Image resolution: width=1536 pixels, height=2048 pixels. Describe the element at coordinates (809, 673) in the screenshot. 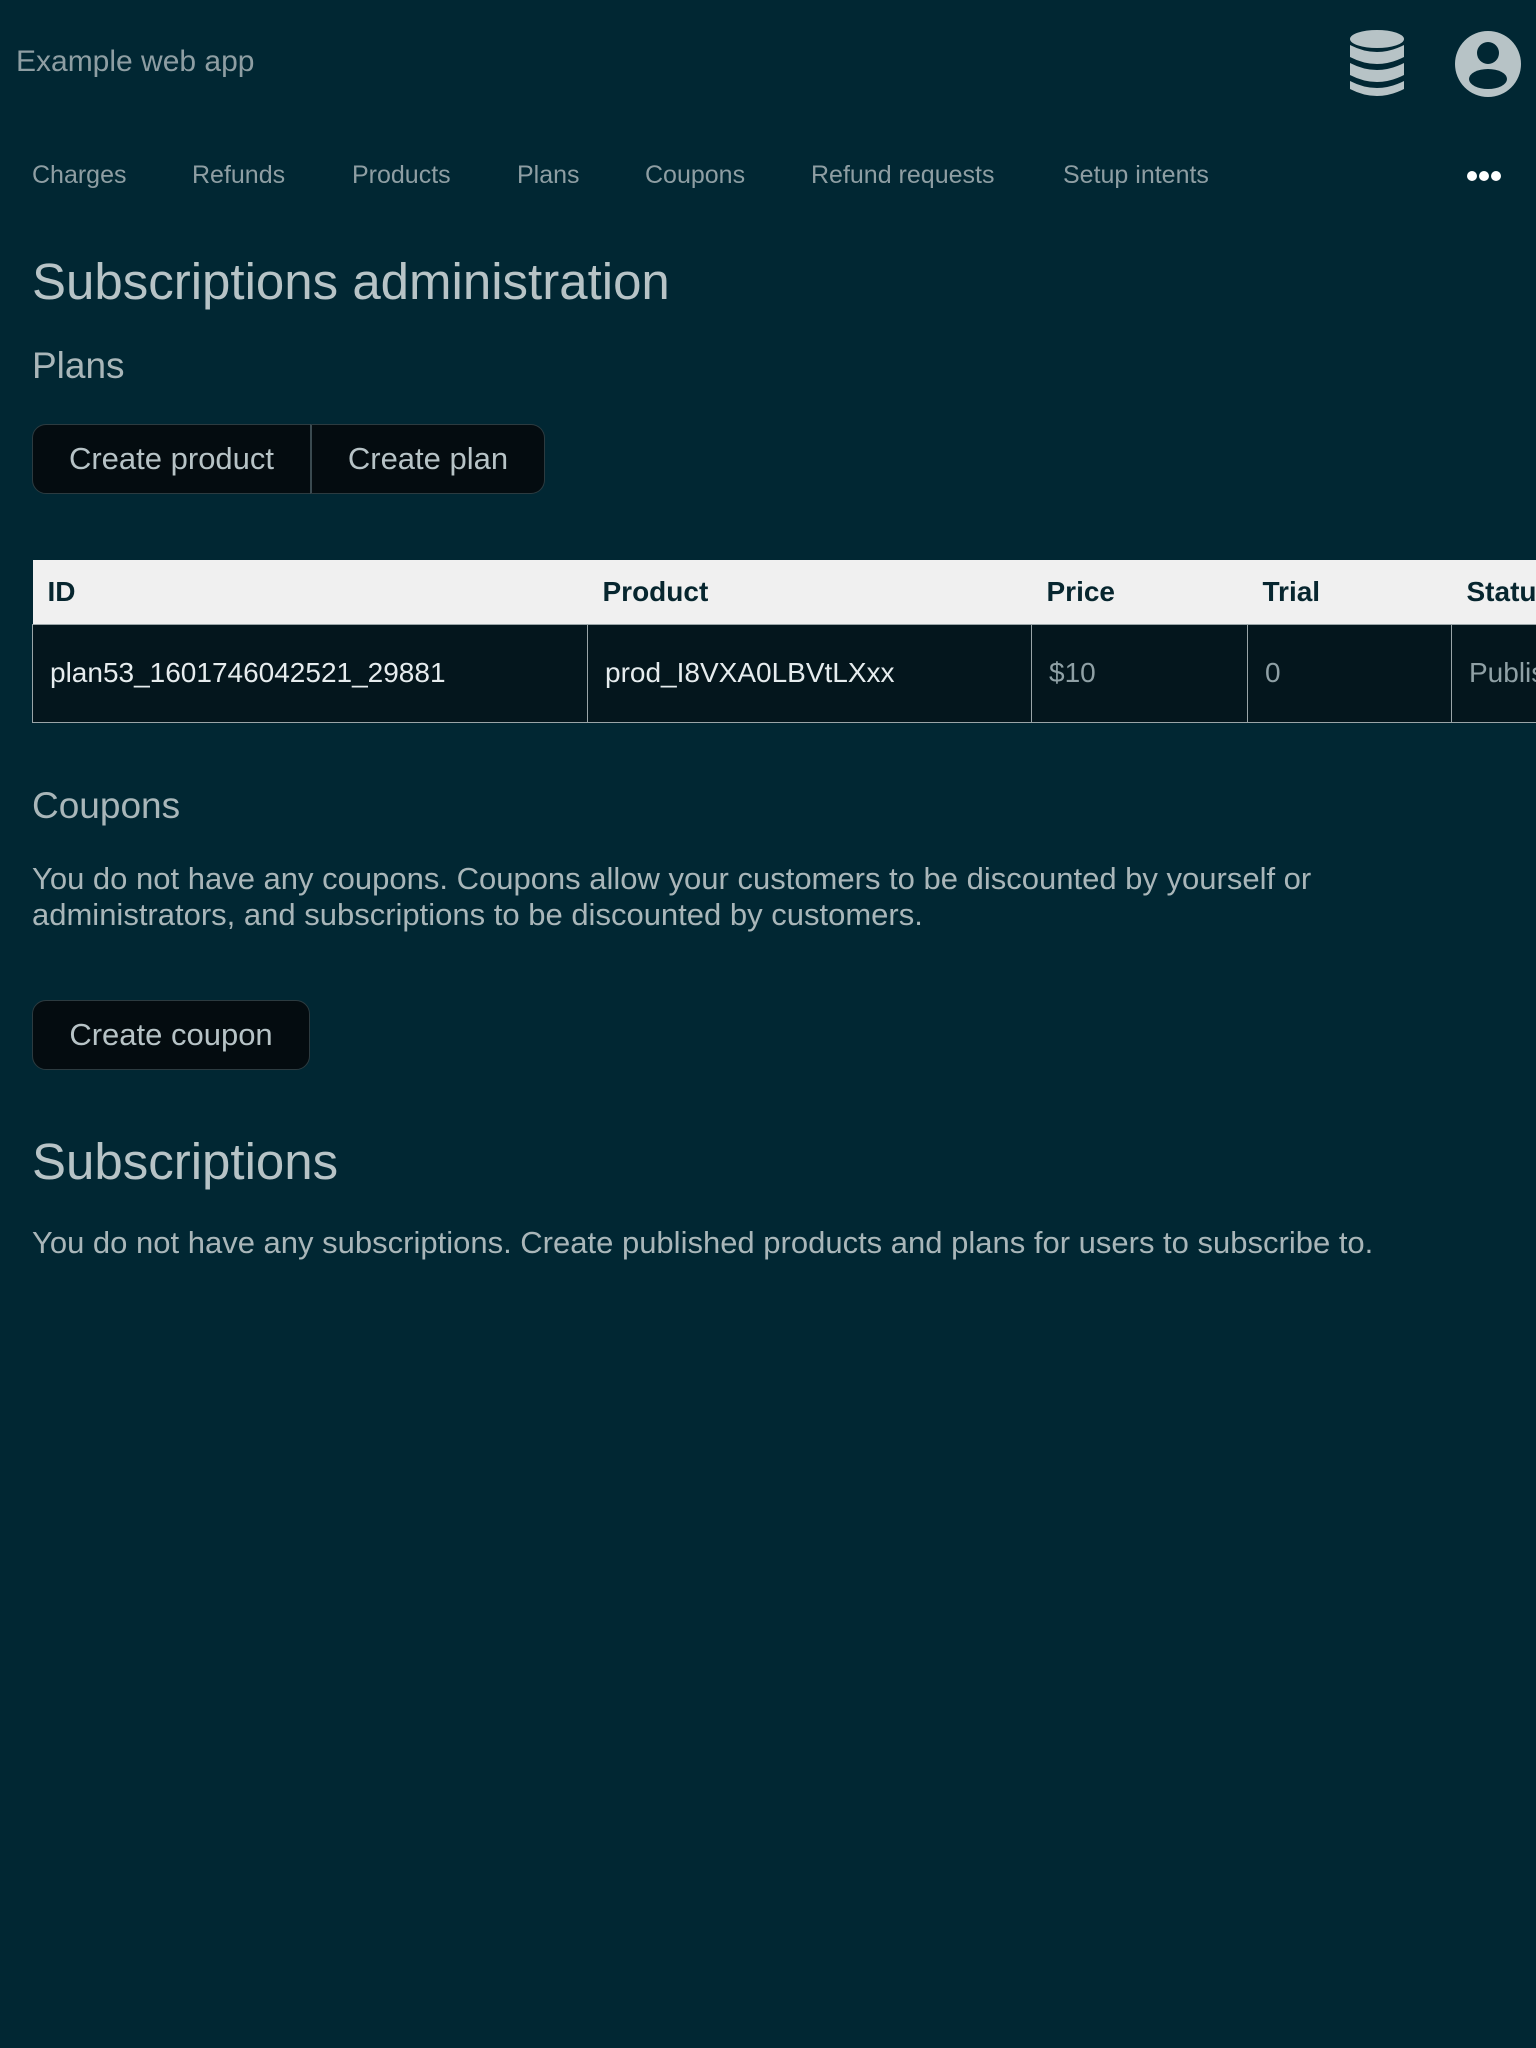

I see `plan-product-cell: prod_I8VXA0LBVtLXxx` at that location.